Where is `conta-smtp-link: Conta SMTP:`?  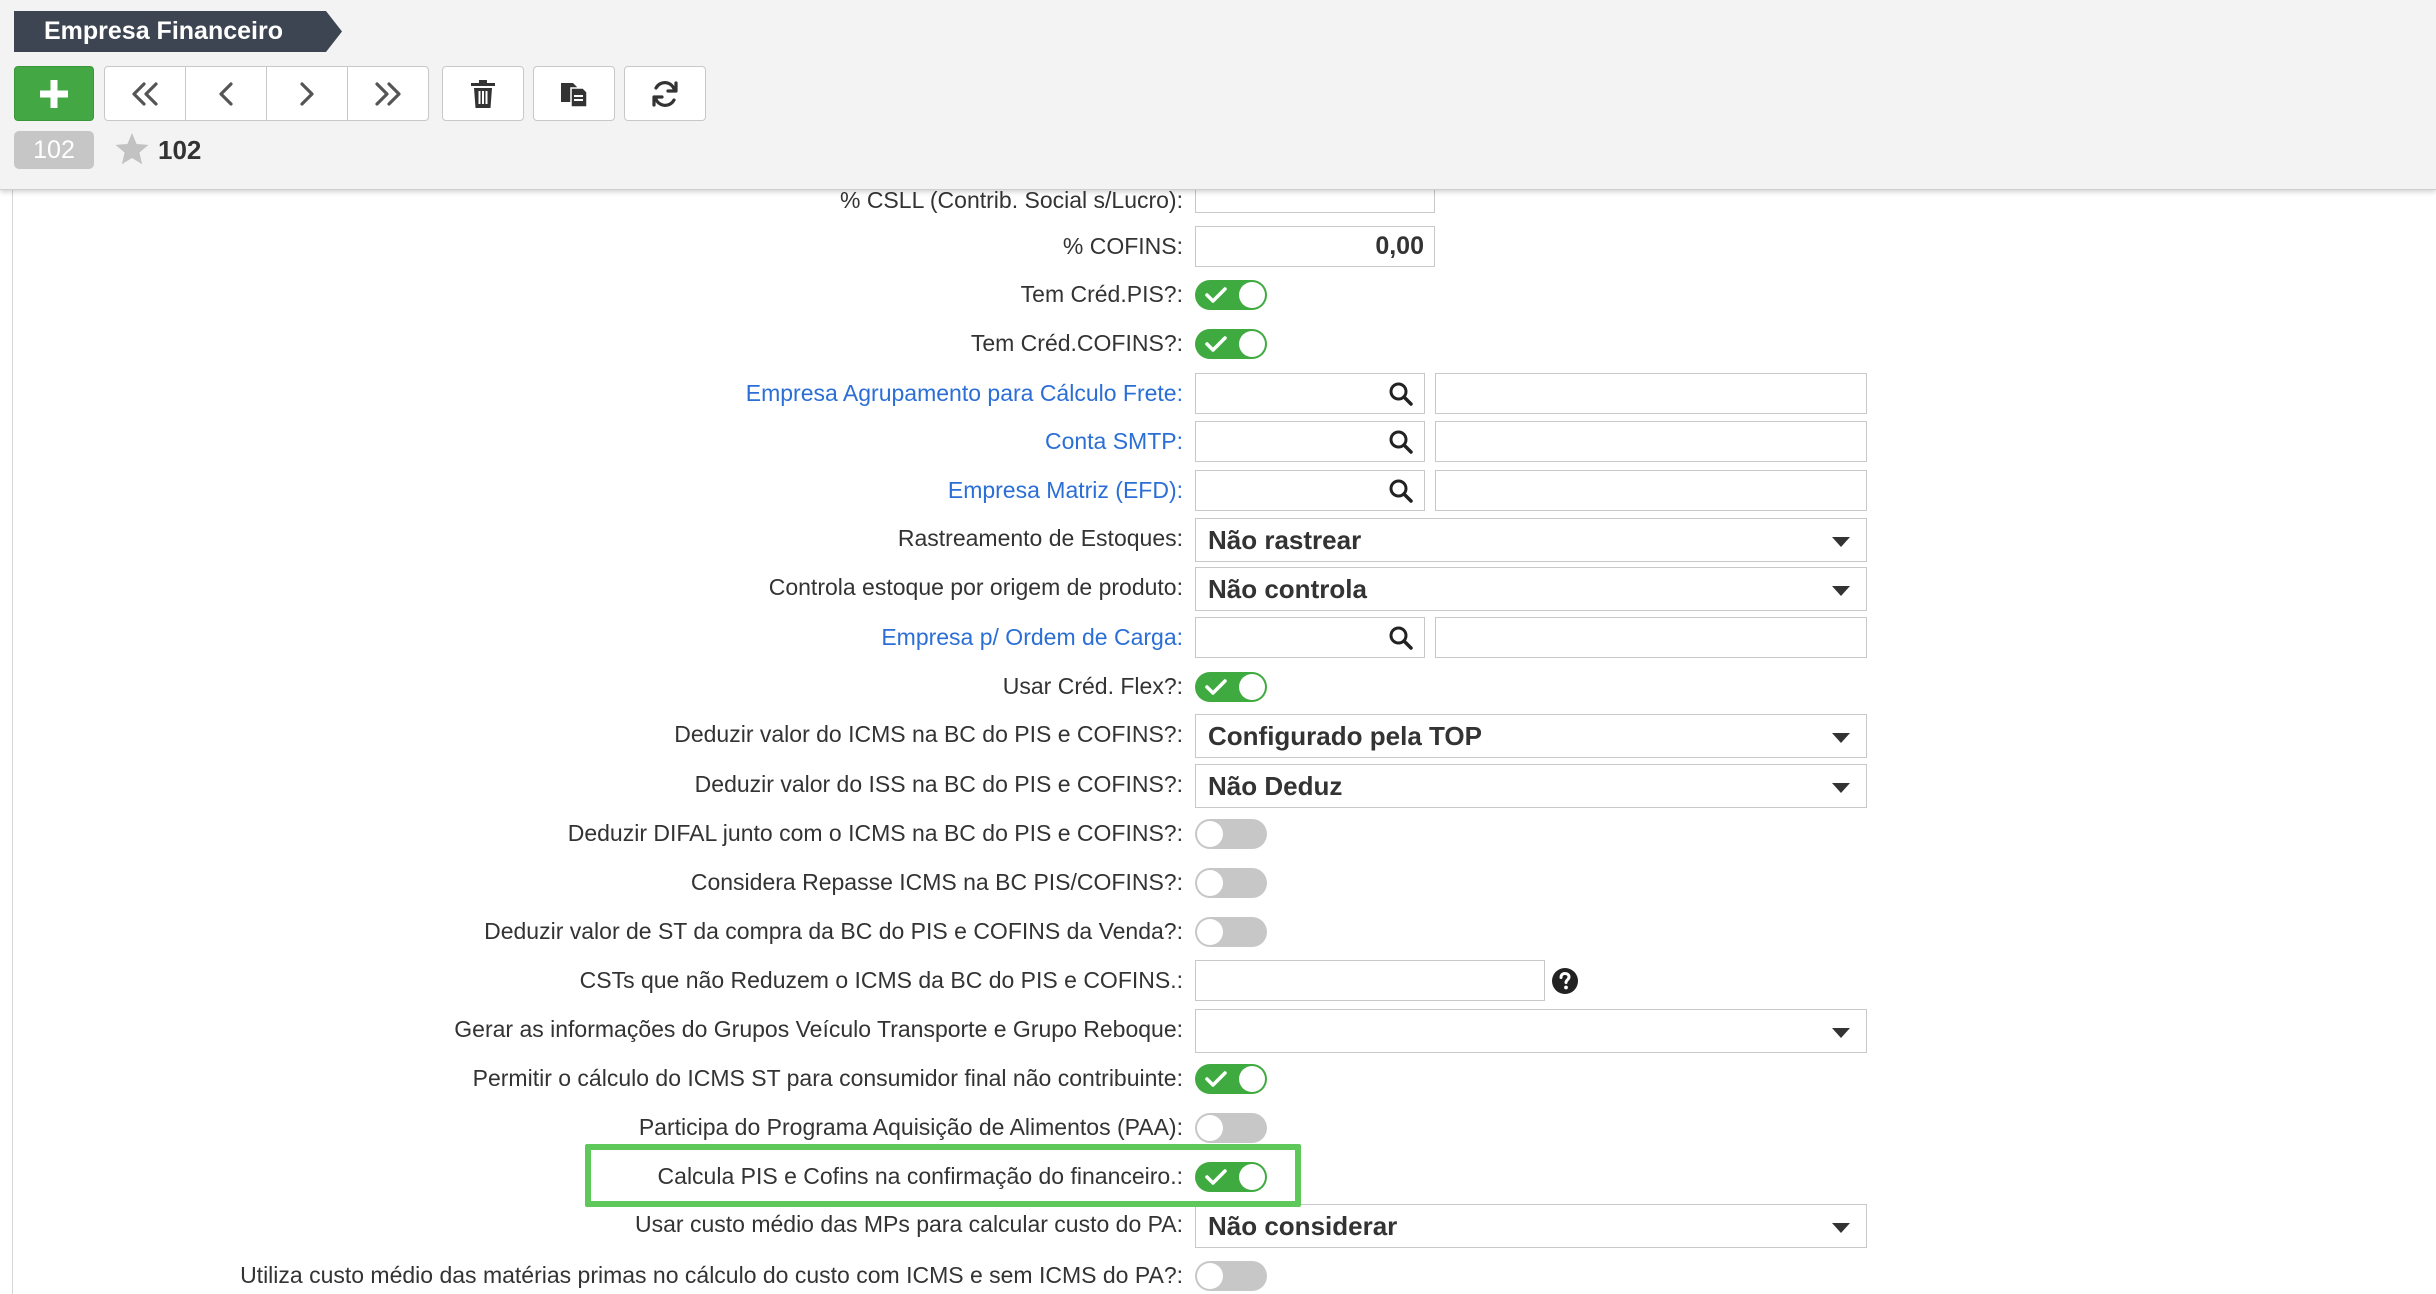
conta-smtp-link: Conta SMTP: is located at coordinates (1114, 441).